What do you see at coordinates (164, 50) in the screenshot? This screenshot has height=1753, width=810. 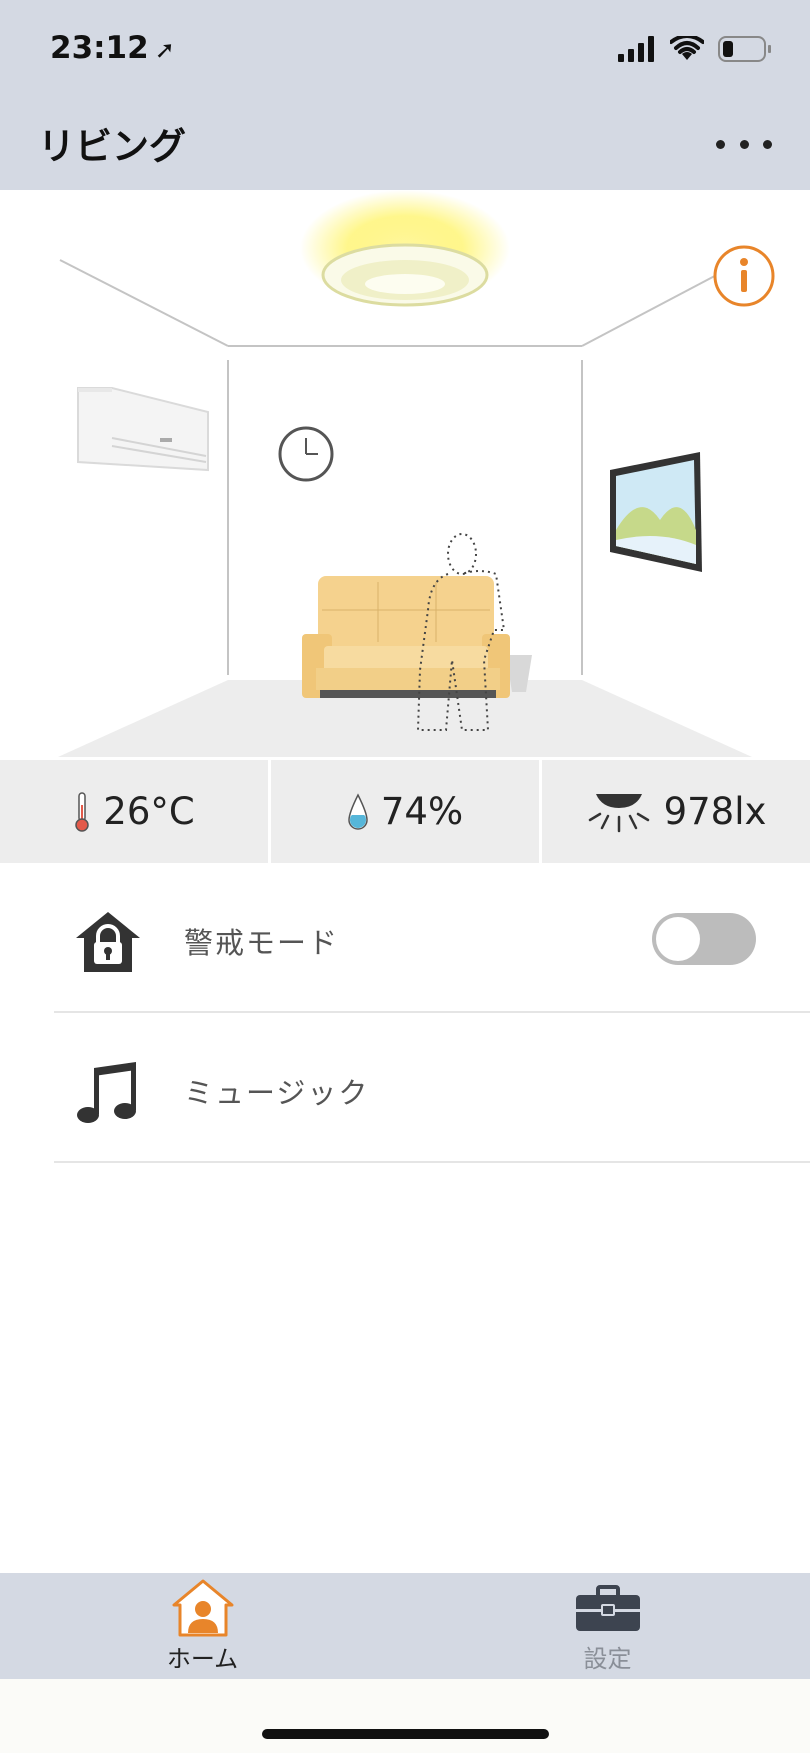 I see `location-arrow-icon: ➚` at bounding box center [164, 50].